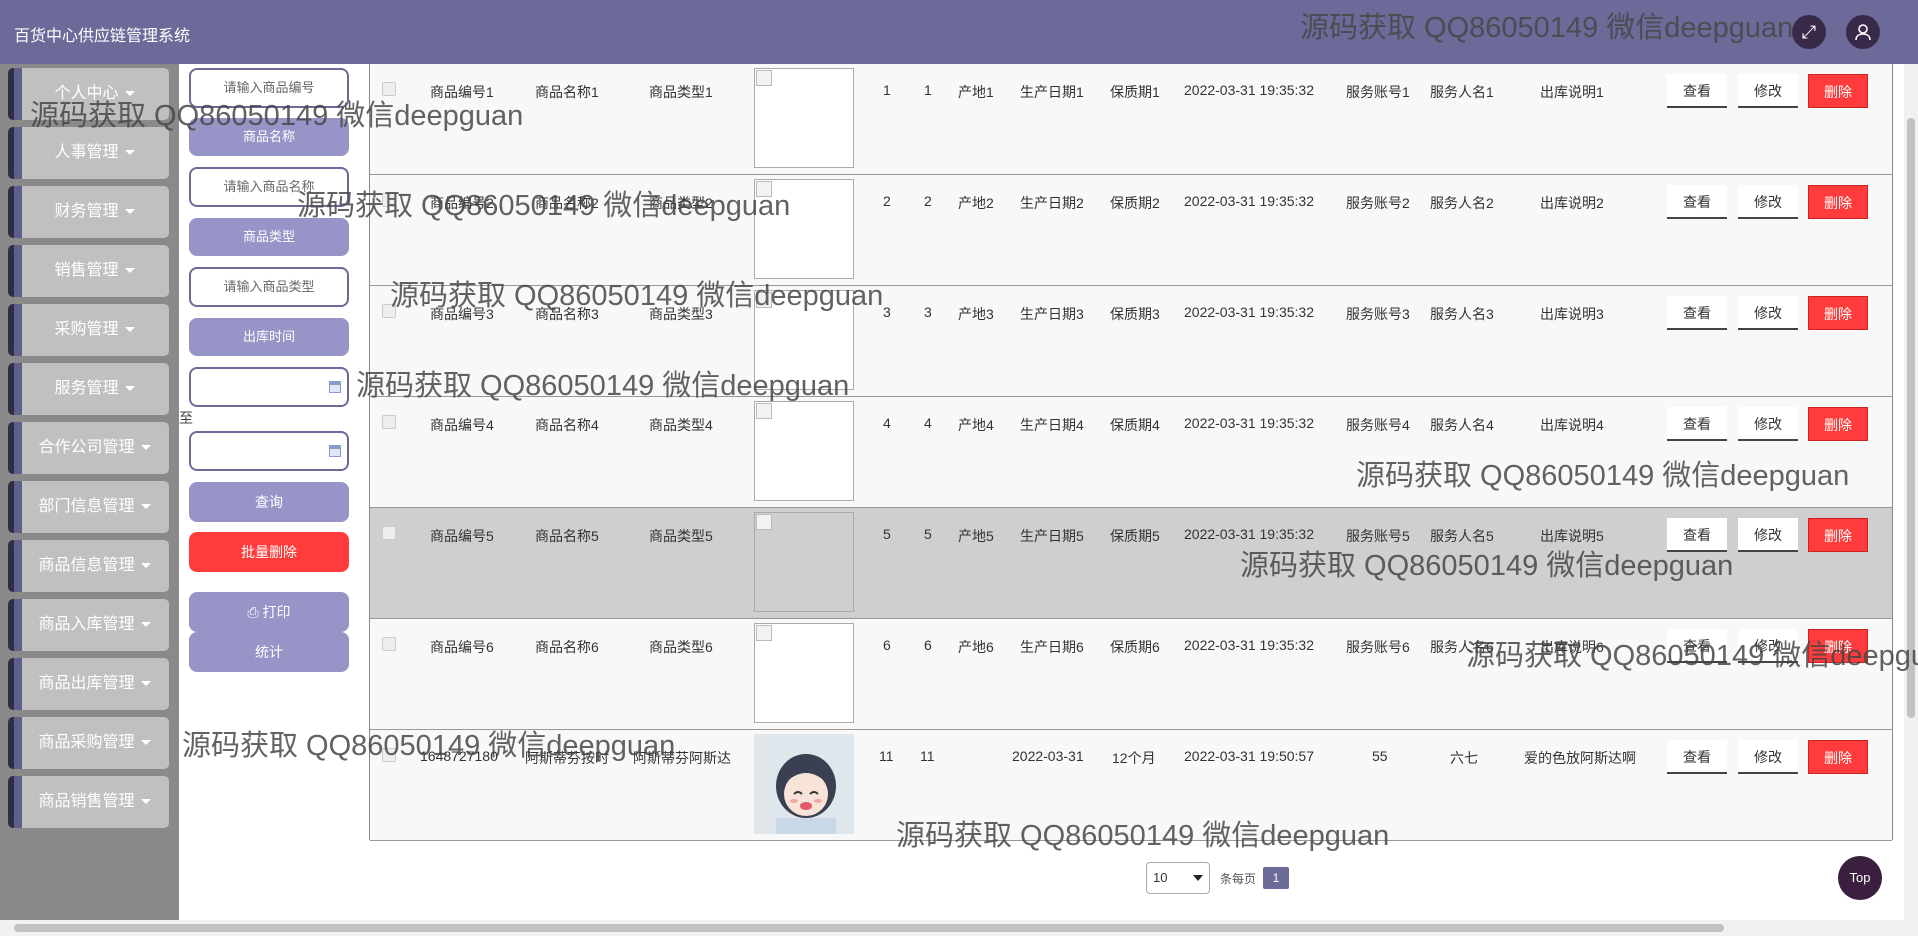 Image resolution: width=1918 pixels, height=936 pixels. I want to click on expand-icon: ⤢, so click(1809, 32).